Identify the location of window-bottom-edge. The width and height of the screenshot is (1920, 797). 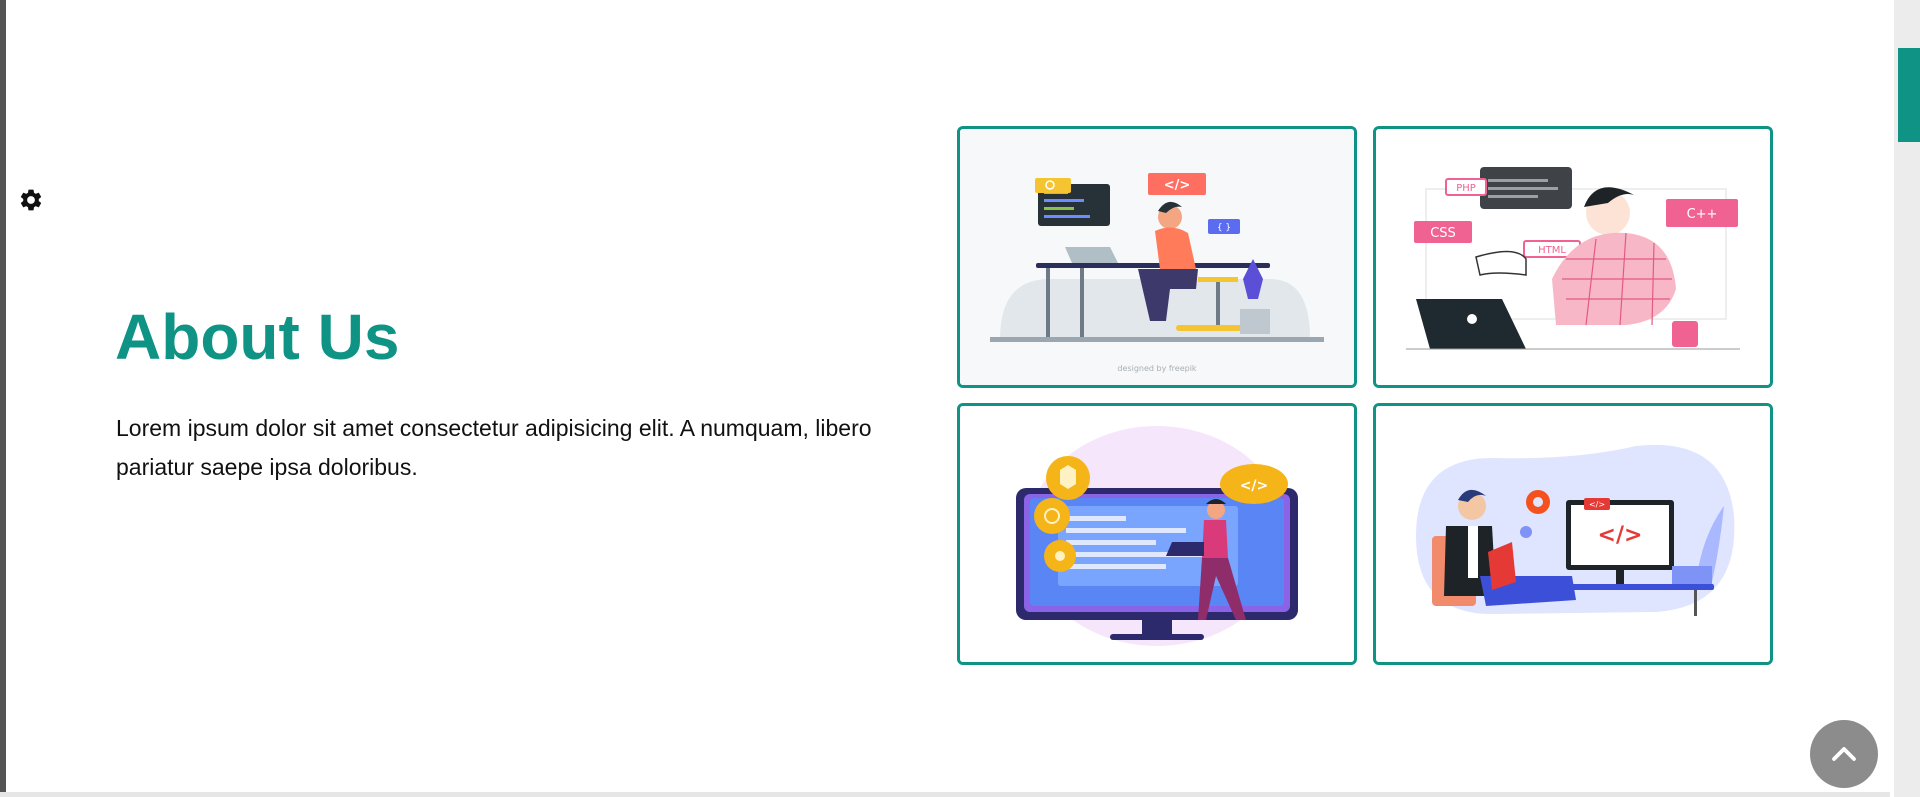
(945, 794).